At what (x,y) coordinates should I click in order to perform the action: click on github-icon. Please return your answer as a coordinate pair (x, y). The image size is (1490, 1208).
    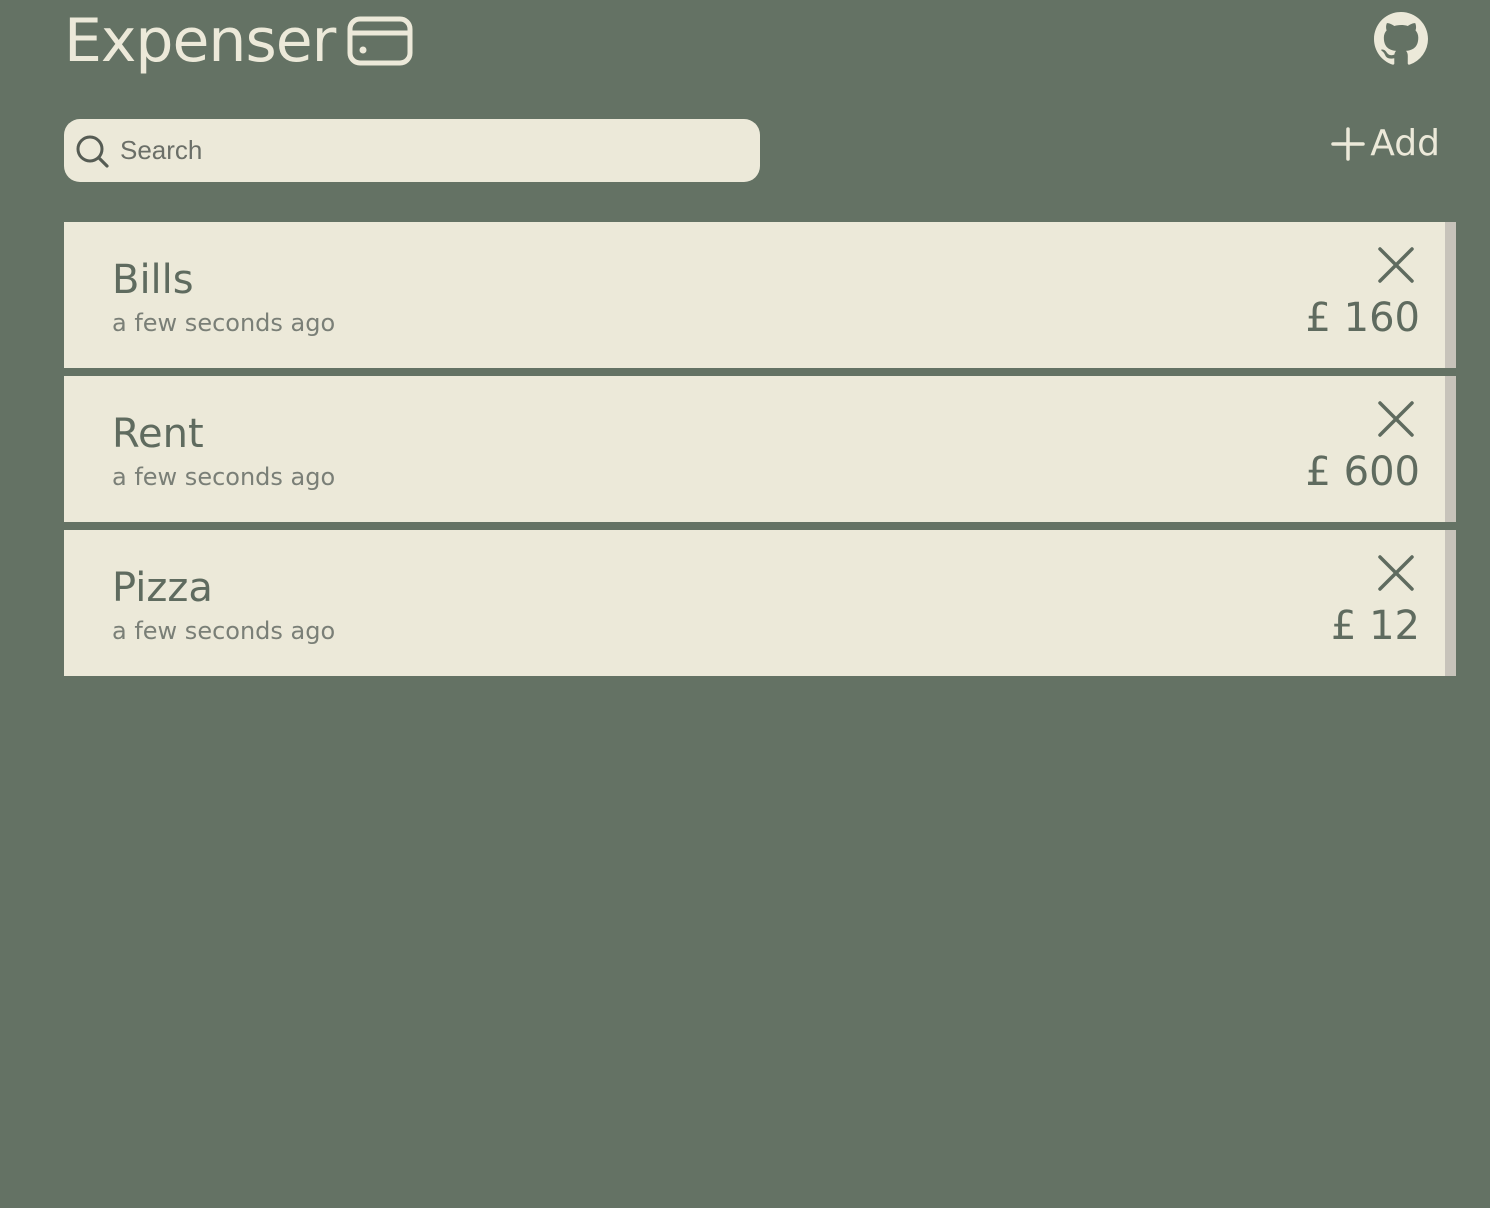
    Looking at the image, I should click on (1401, 39).